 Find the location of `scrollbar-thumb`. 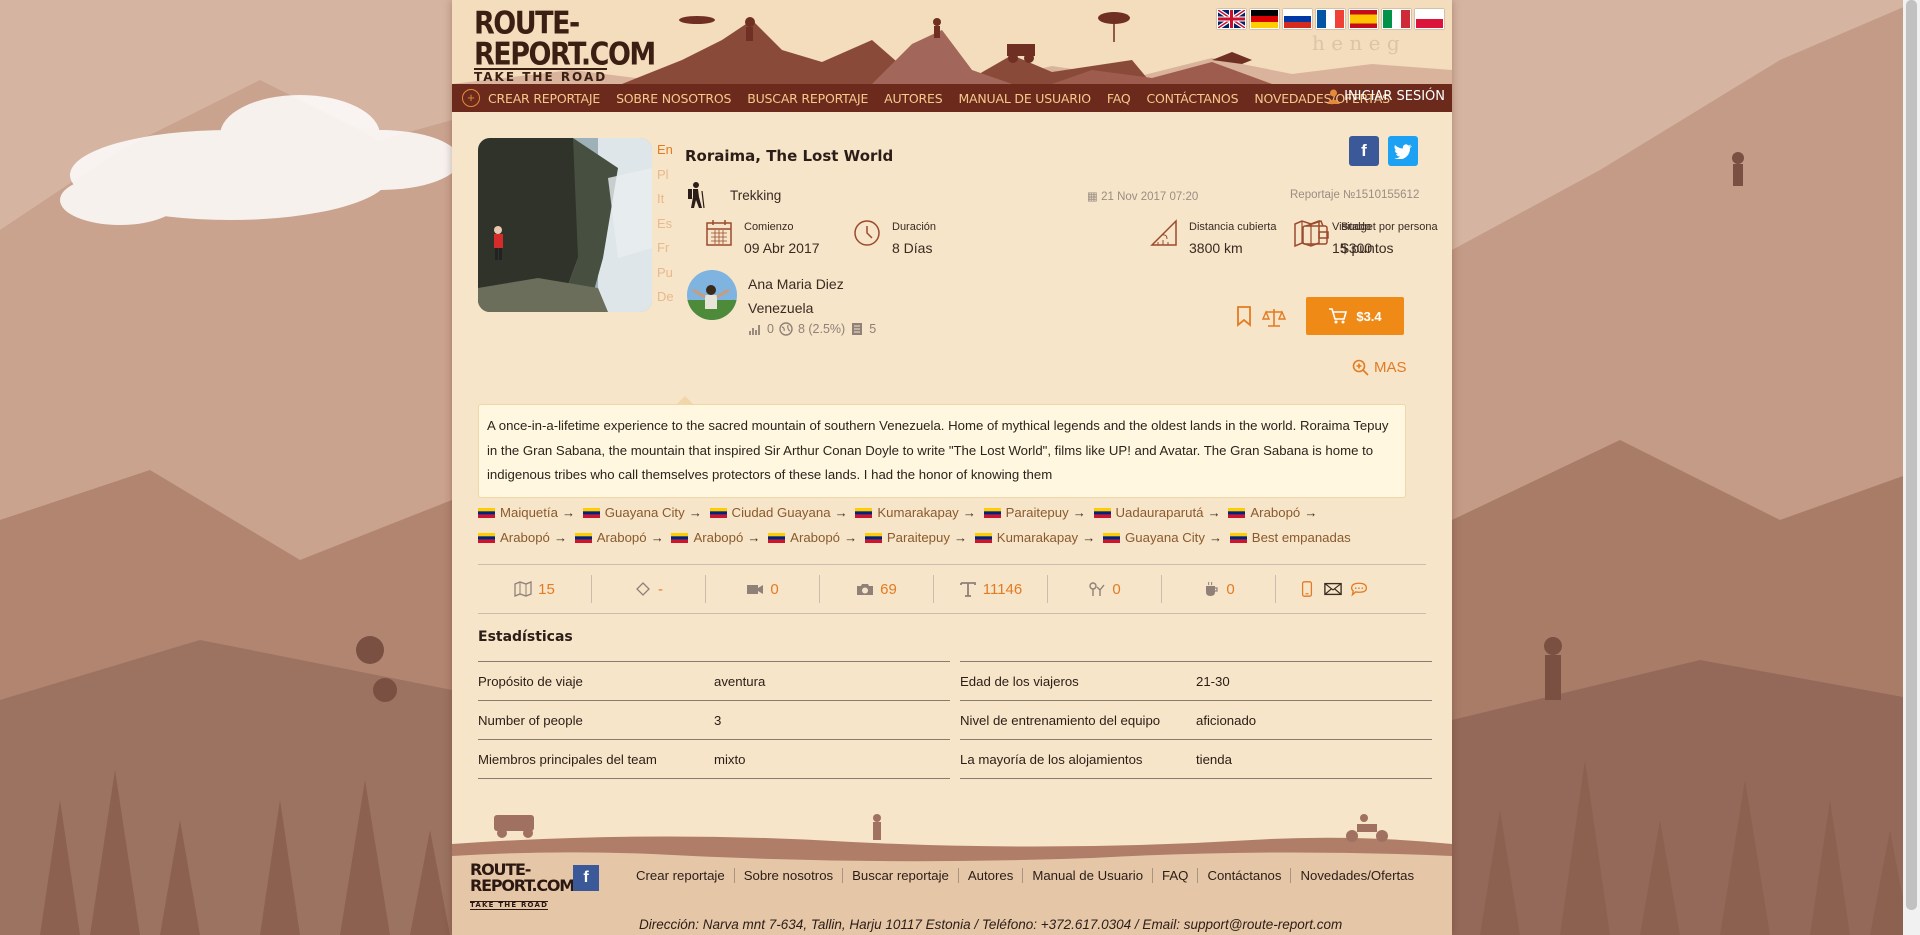

scrollbar-thumb is located at coordinates (1911, 455).